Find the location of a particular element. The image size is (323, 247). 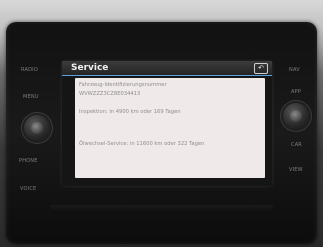

voice-button: VOICE is located at coordinates (28, 189).